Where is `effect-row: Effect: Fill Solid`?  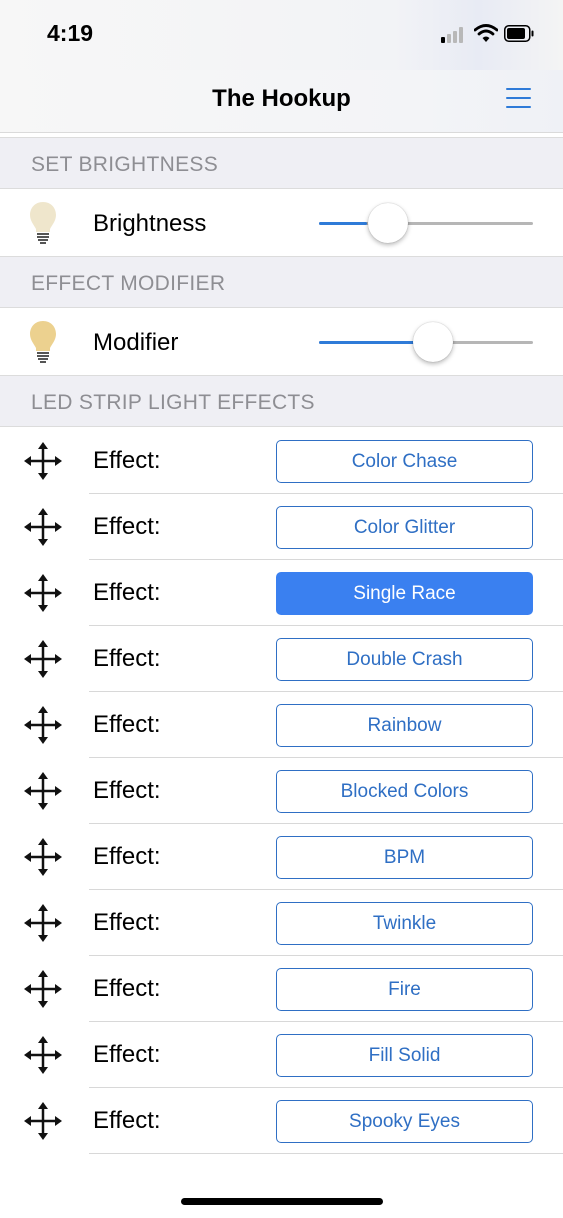 effect-row: Effect: Fill Solid is located at coordinates (281, 1055).